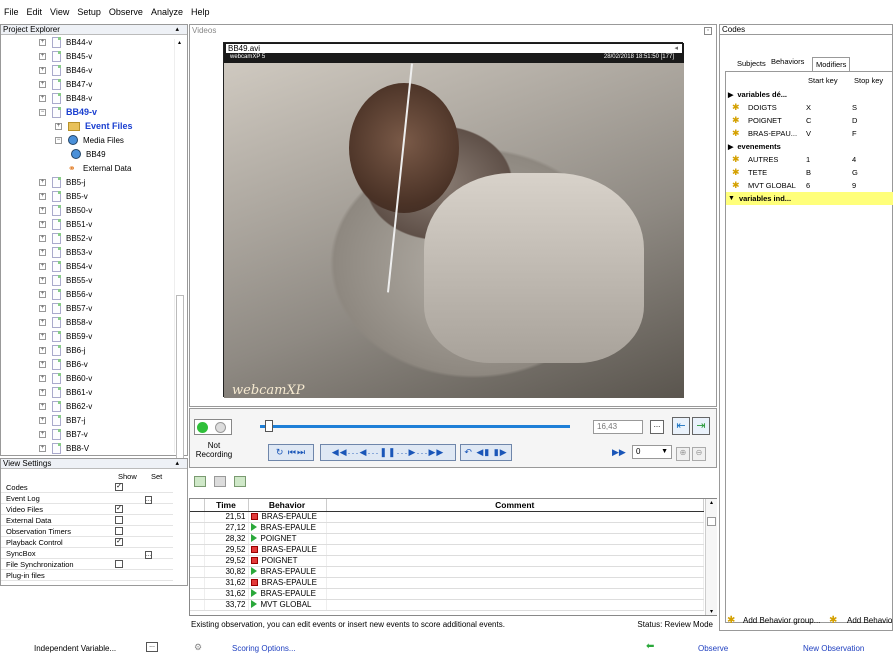 The width and height of the screenshot is (893, 656). I want to click on previous-file-icon: ⏮, so click(292, 452).